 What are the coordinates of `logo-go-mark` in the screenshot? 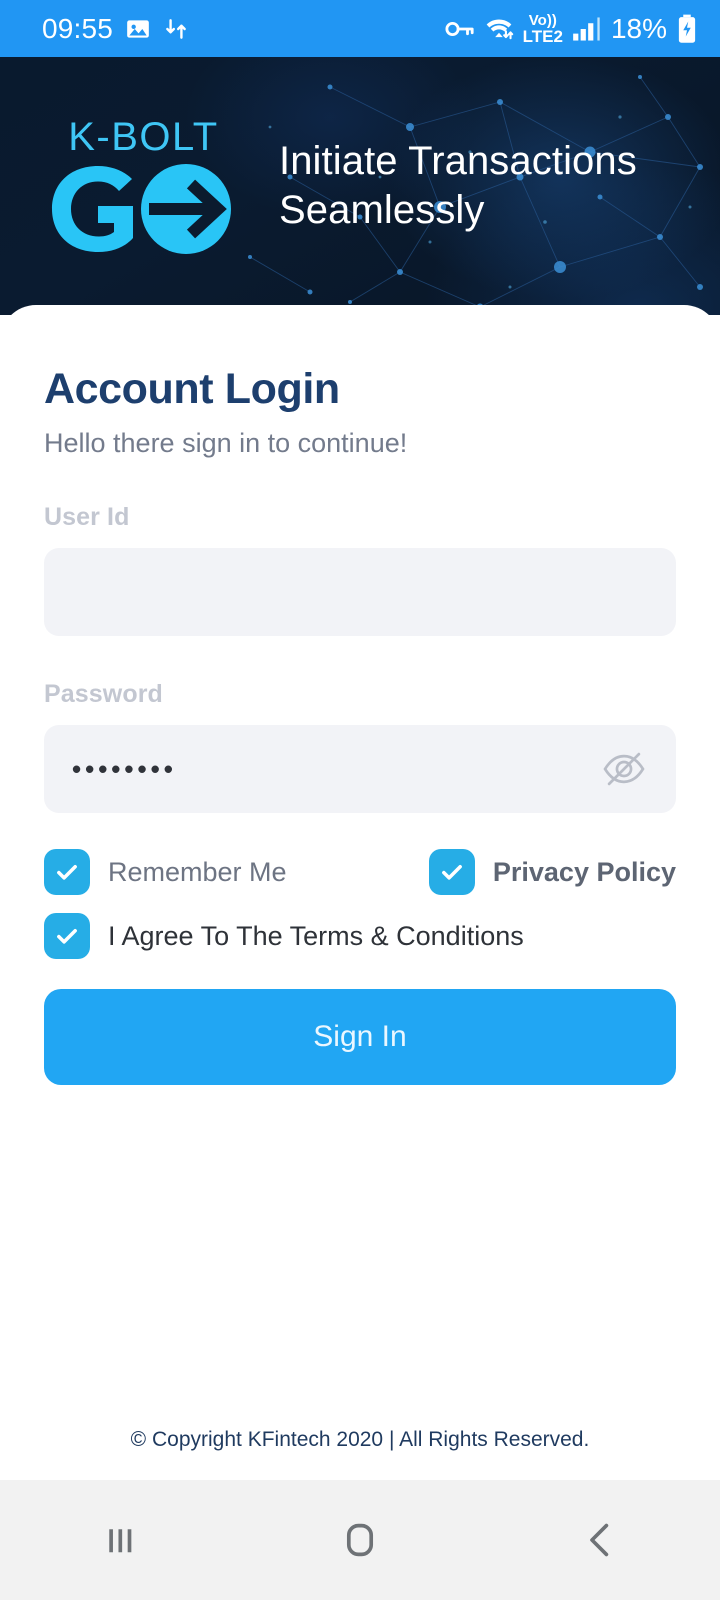 It's located at (143, 209).